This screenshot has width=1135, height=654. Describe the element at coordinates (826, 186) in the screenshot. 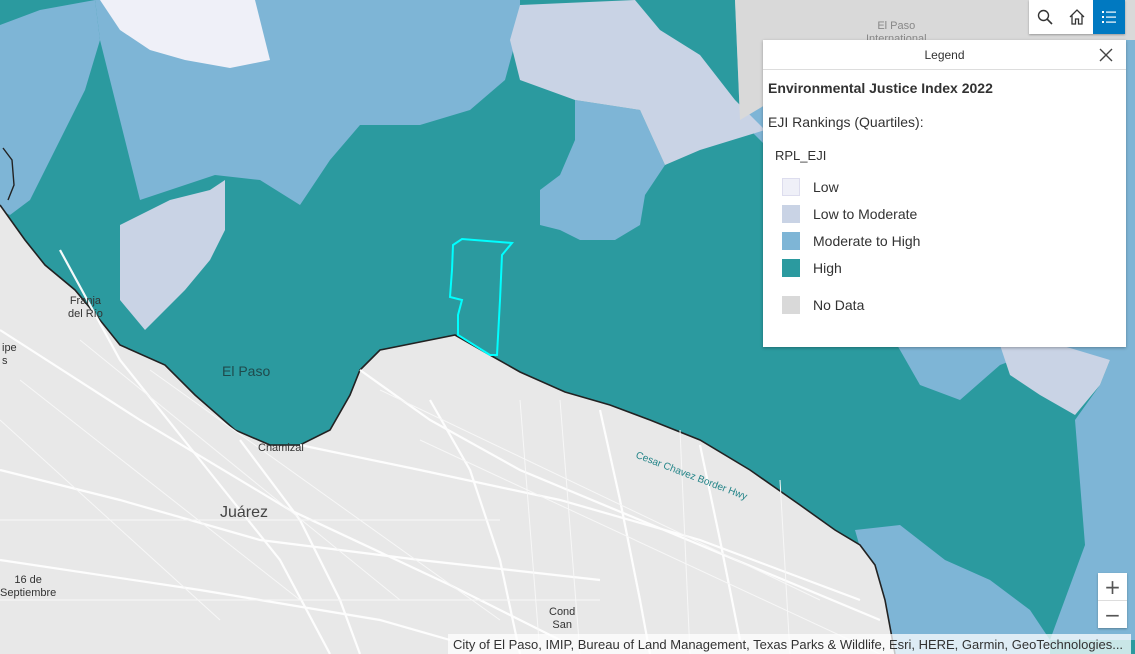

I see `legend-item-label: Low` at that location.